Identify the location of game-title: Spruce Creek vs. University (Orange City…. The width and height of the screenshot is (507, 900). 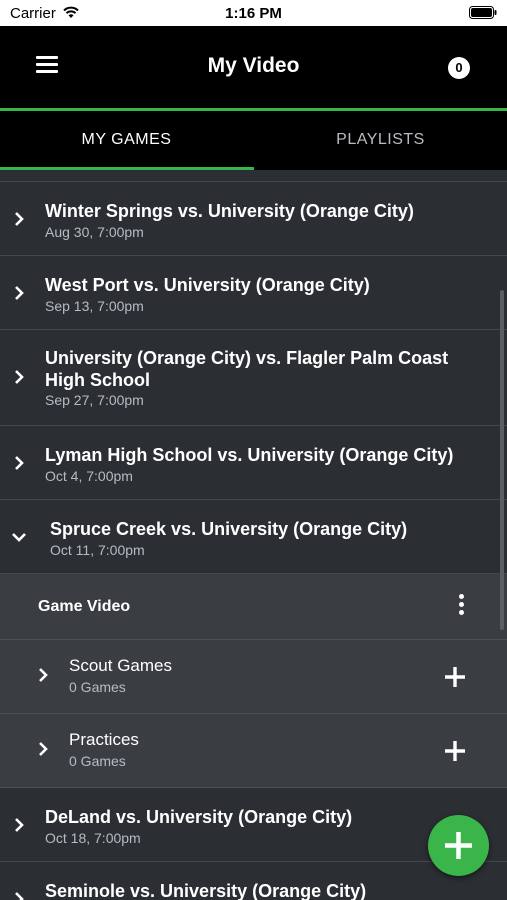
(229, 529).